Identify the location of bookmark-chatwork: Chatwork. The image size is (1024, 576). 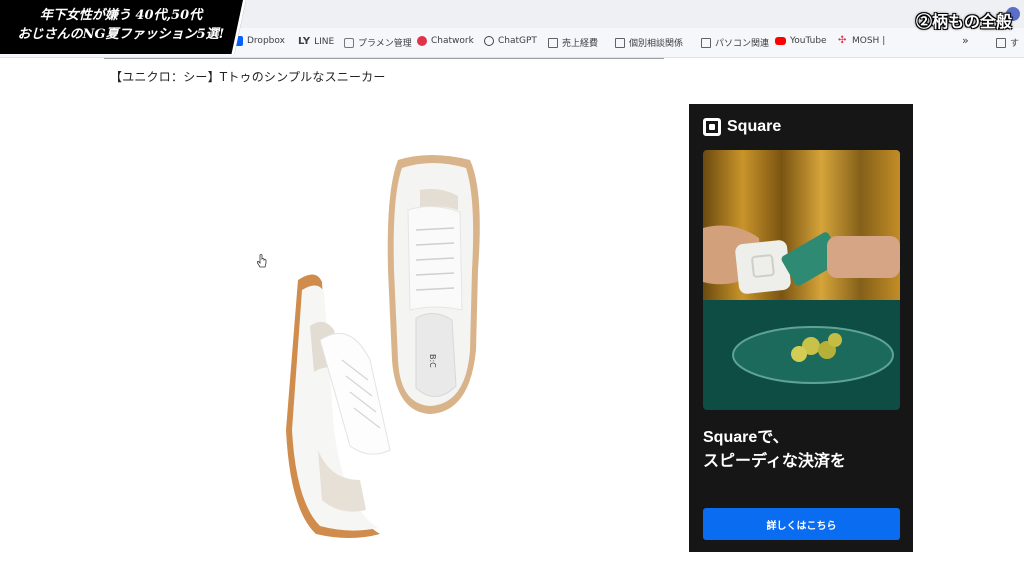
(445, 41).